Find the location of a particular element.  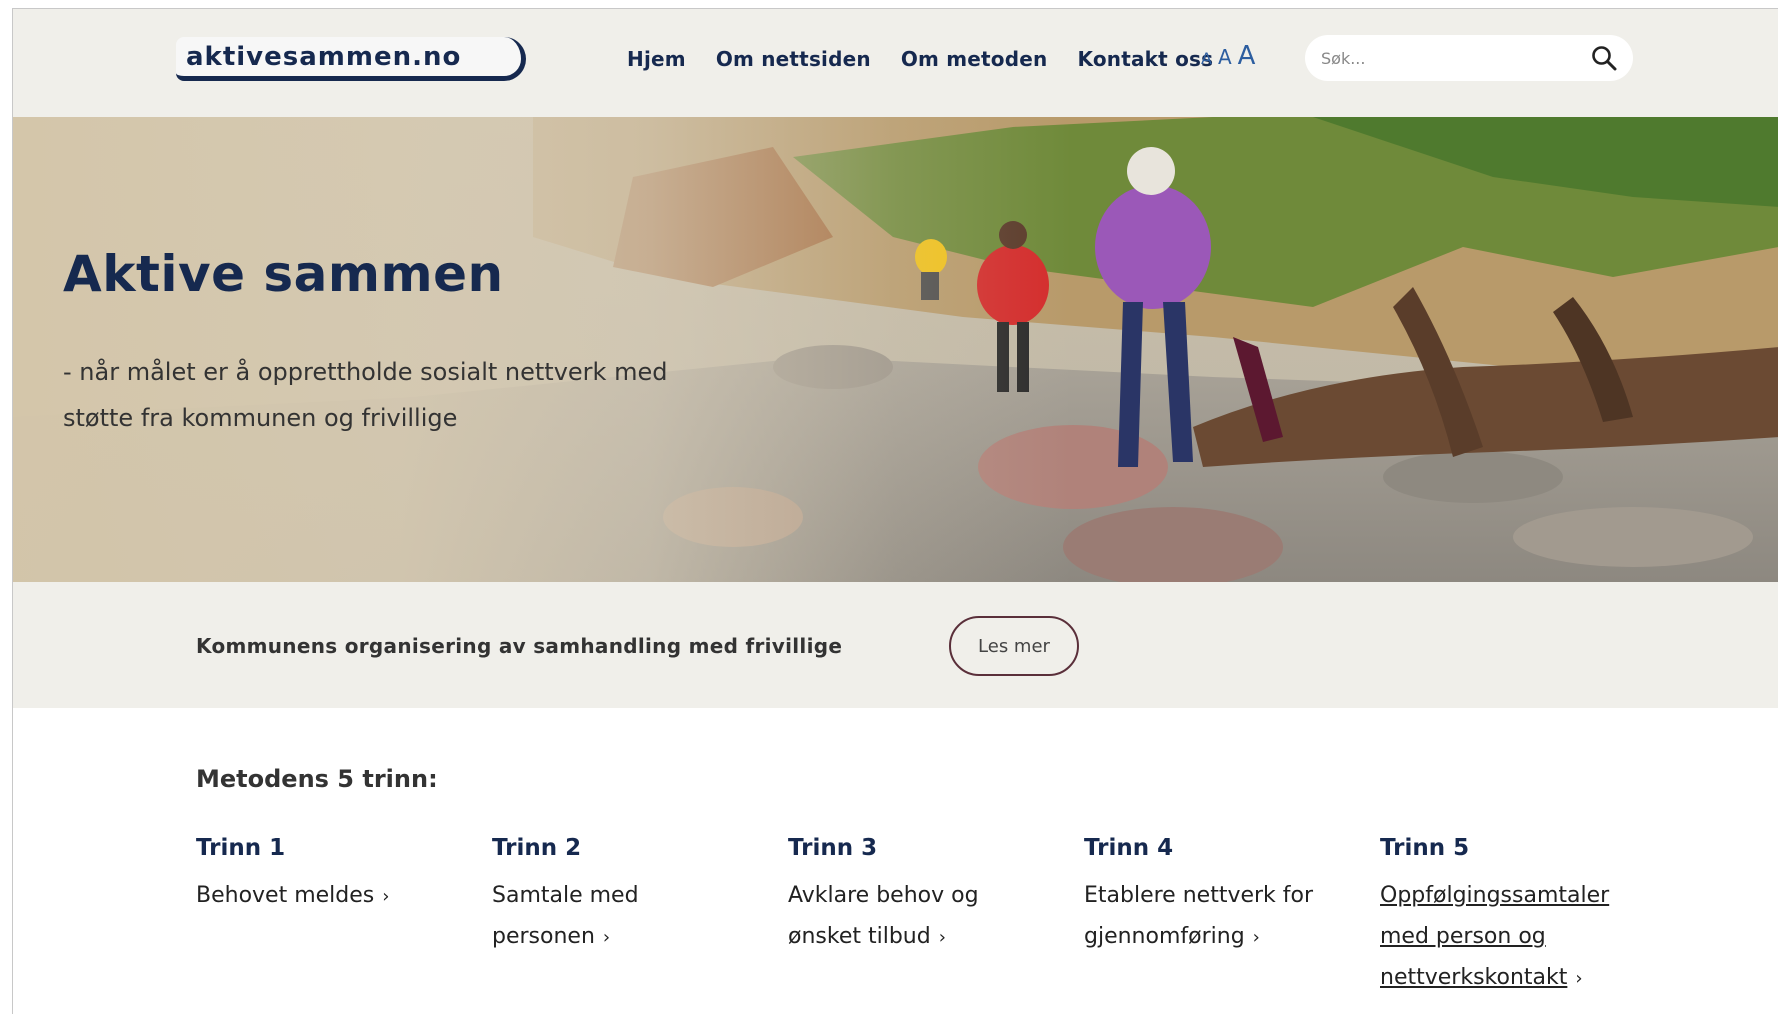

search-icon is located at coordinates (1604, 58).